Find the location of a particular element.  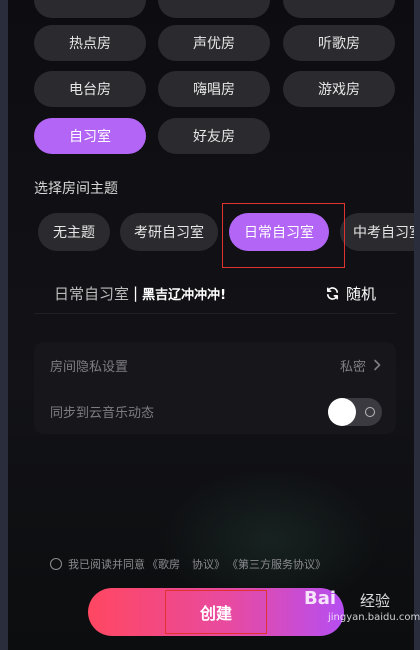

privacy-setting-row: 房间隐私设置 私密 is located at coordinates (215, 365).